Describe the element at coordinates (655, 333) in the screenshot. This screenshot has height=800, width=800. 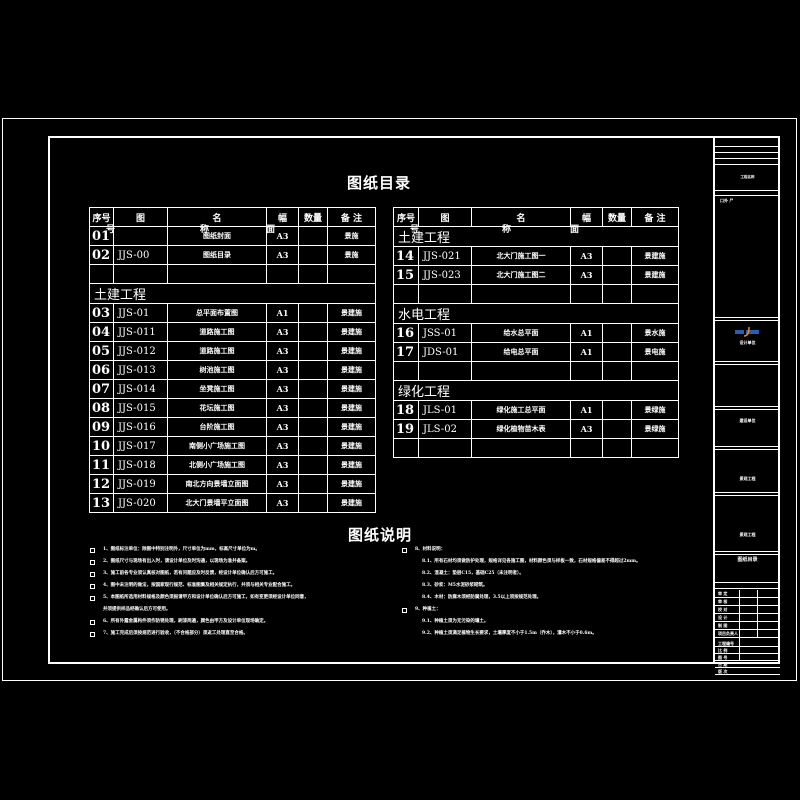
I see `remark: 景水施` at that location.